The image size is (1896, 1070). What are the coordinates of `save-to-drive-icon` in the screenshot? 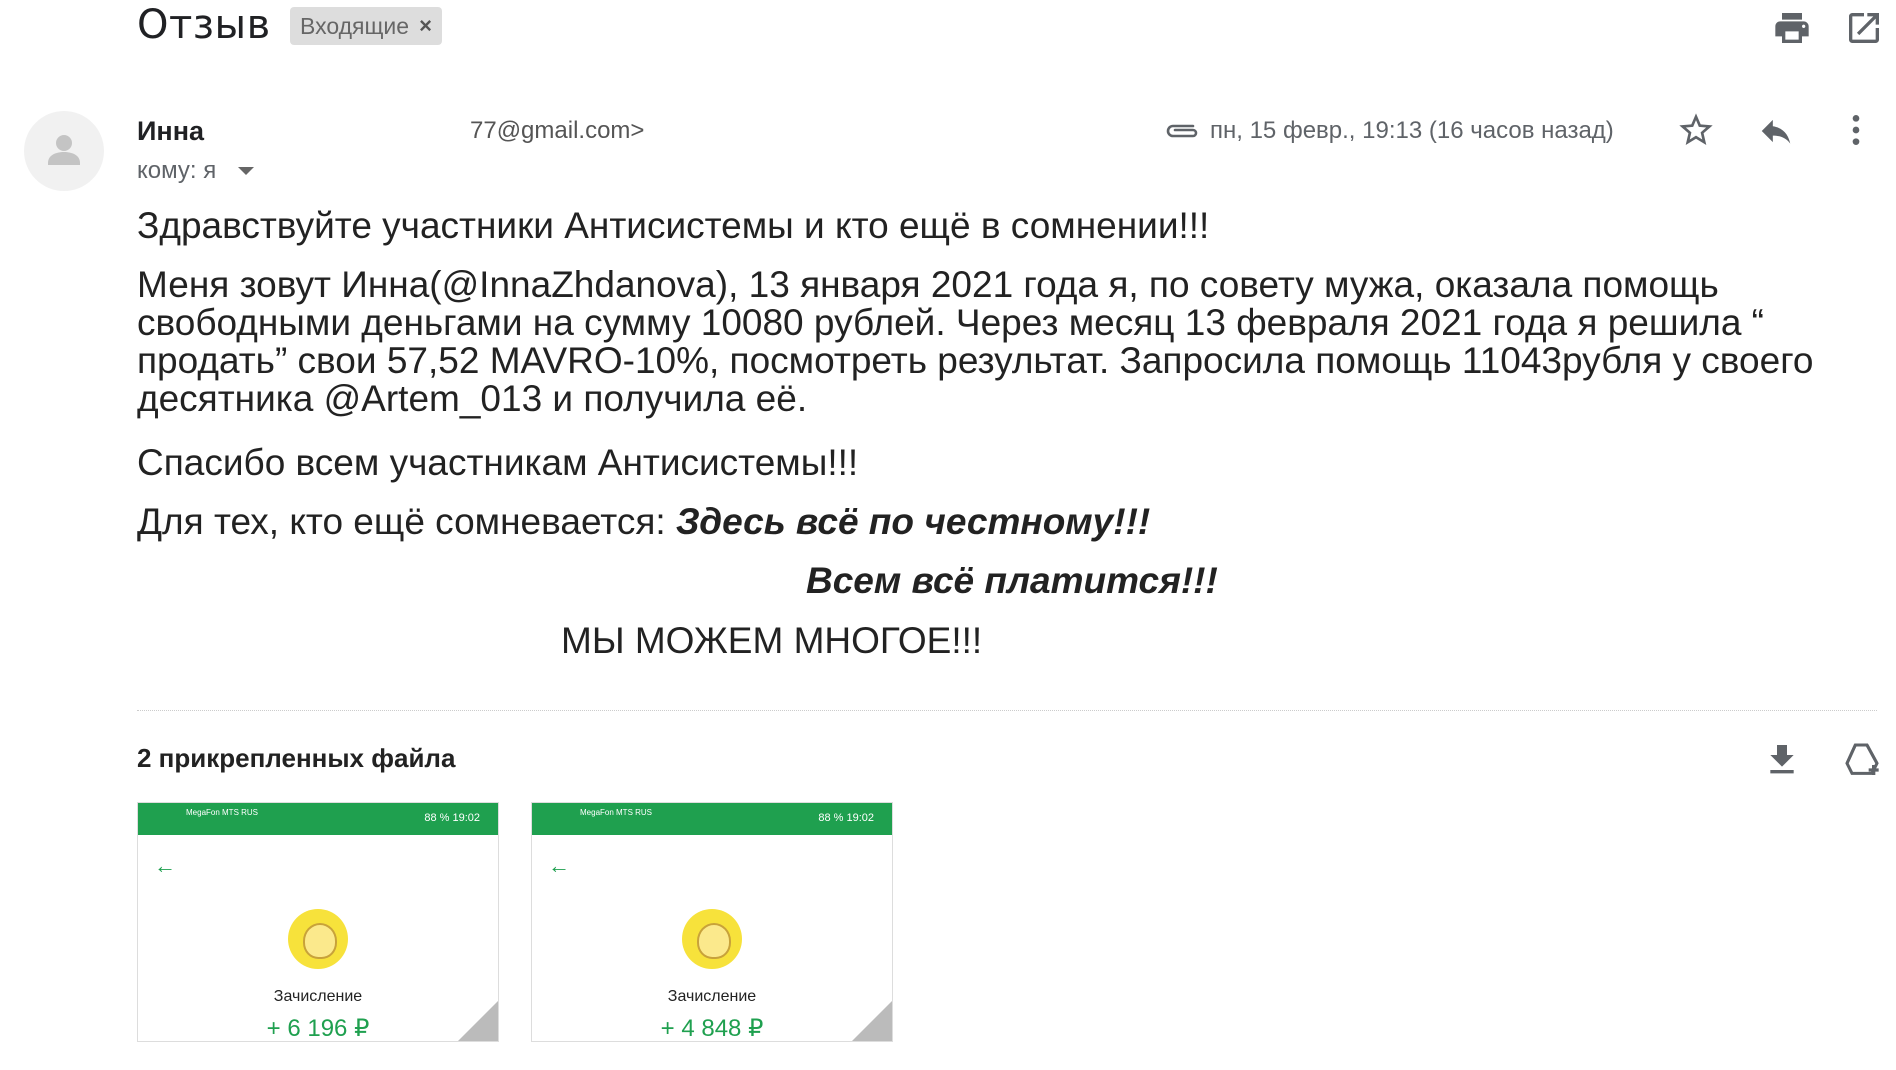 It's located at (1862, 760).